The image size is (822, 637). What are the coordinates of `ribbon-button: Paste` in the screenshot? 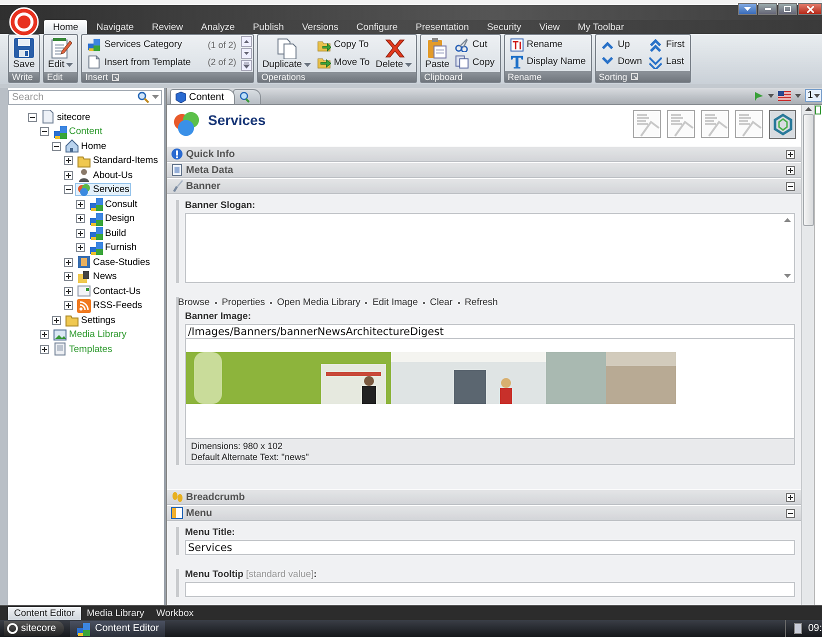 It's located at (437, 53).